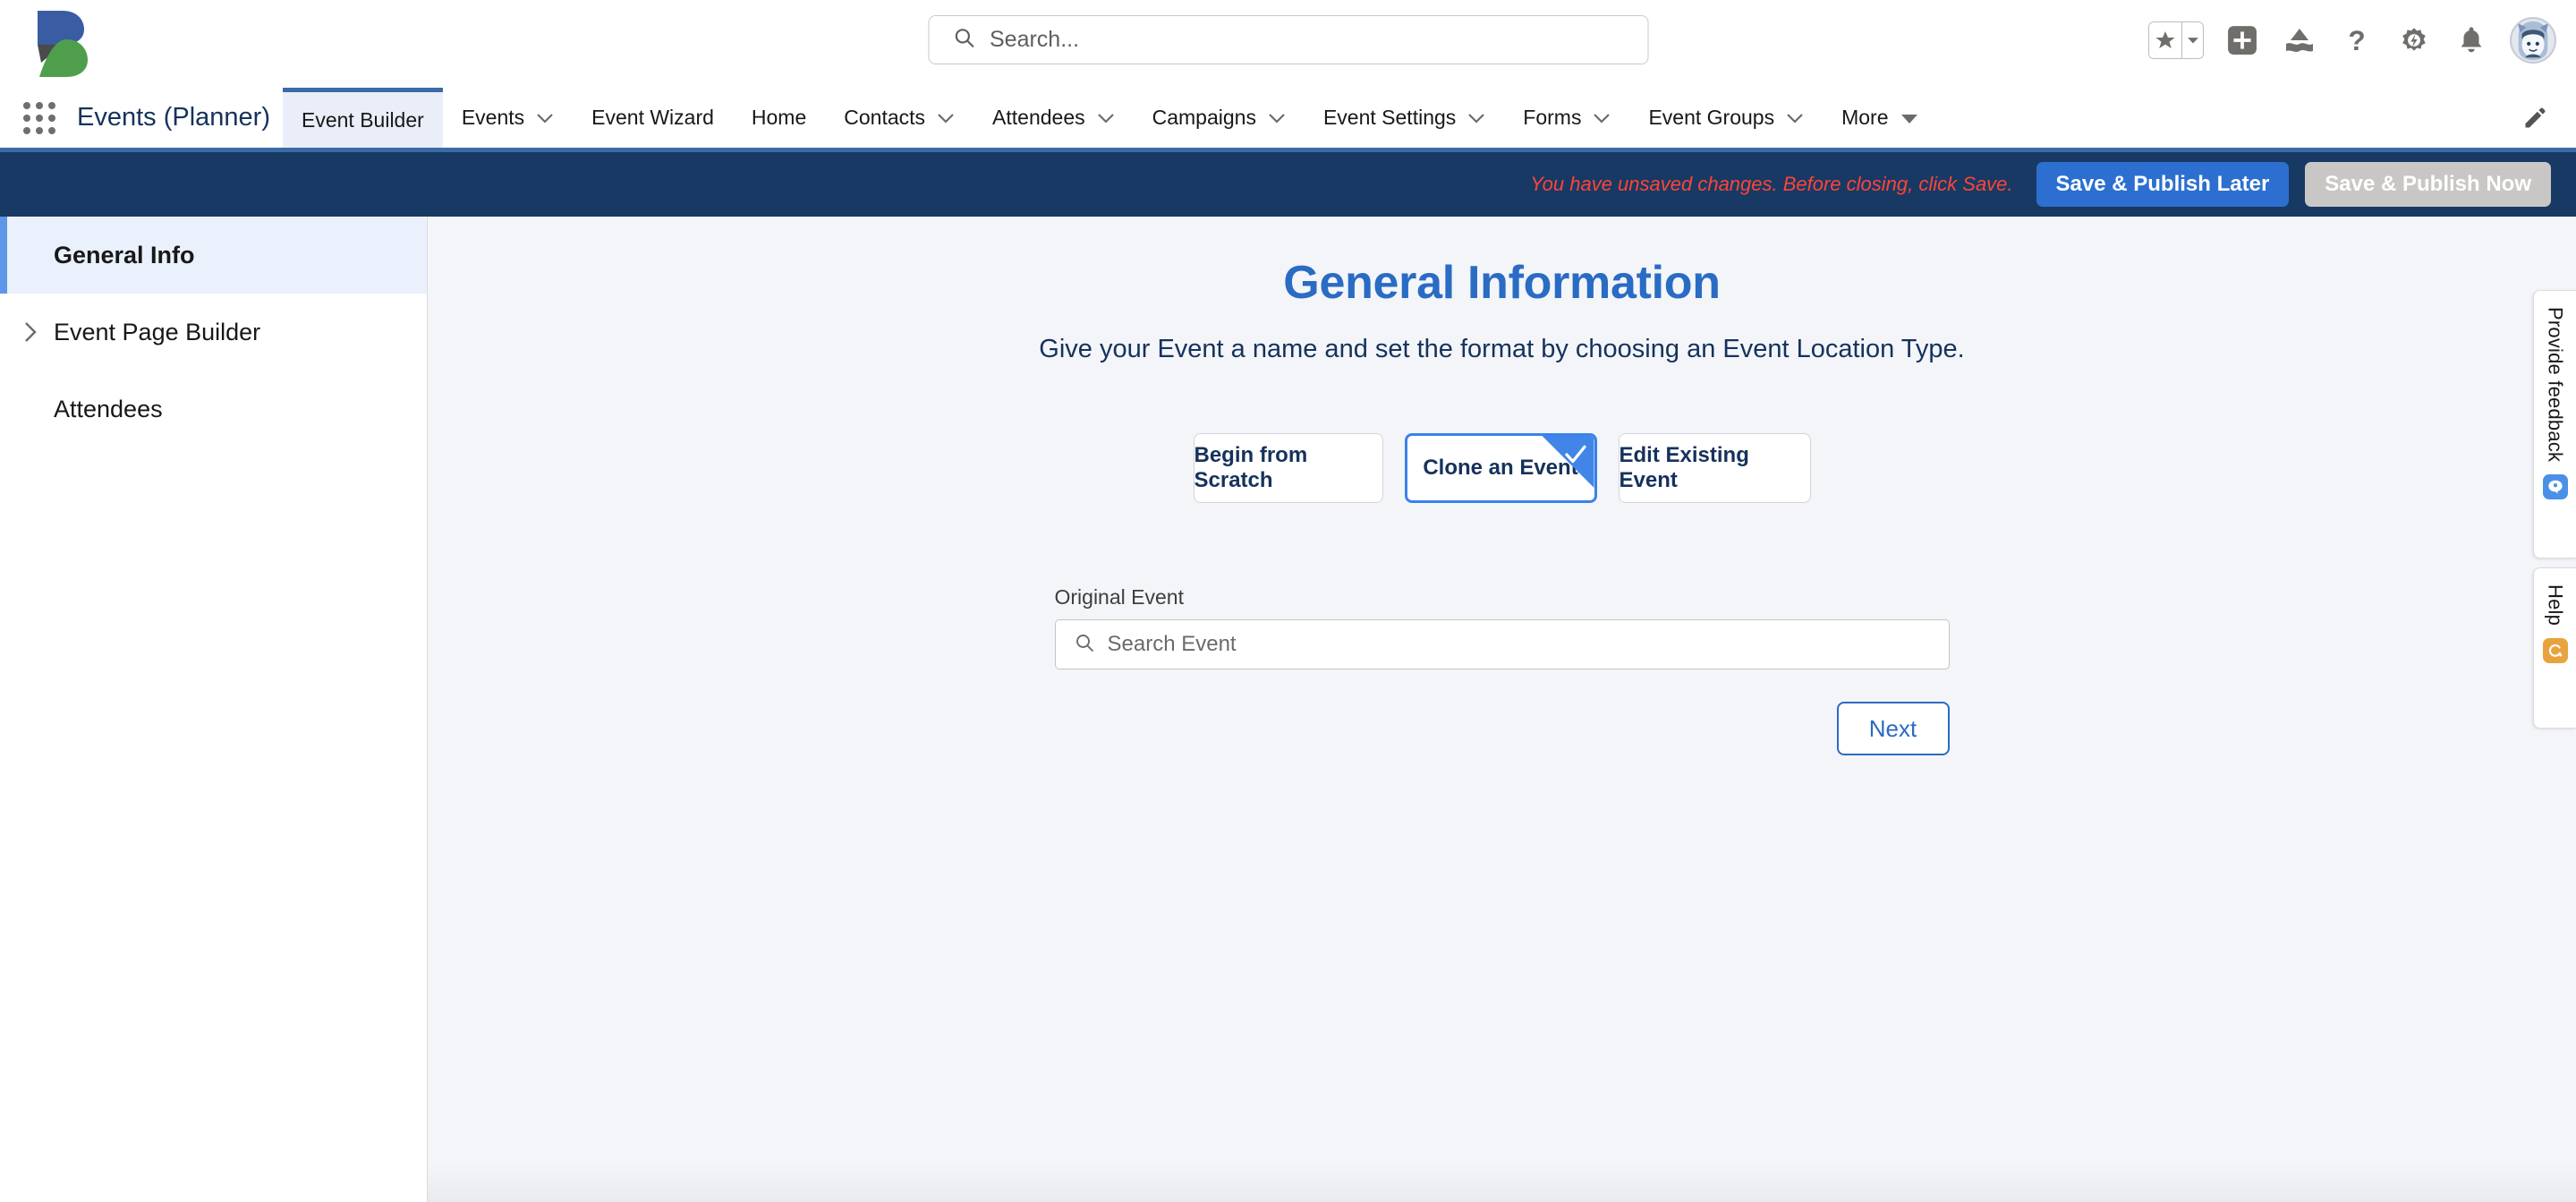 The height and width of the screenshot is (1202, 2576). I want to click on sidebar-item-label: Attendees, so click(108, 408).